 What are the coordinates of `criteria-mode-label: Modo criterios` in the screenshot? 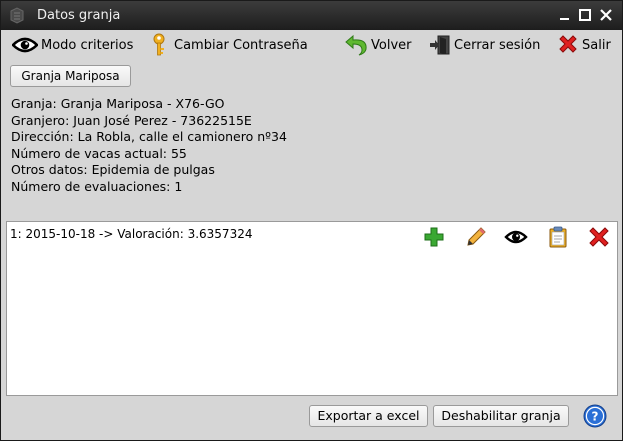 It's located at (87, 45).